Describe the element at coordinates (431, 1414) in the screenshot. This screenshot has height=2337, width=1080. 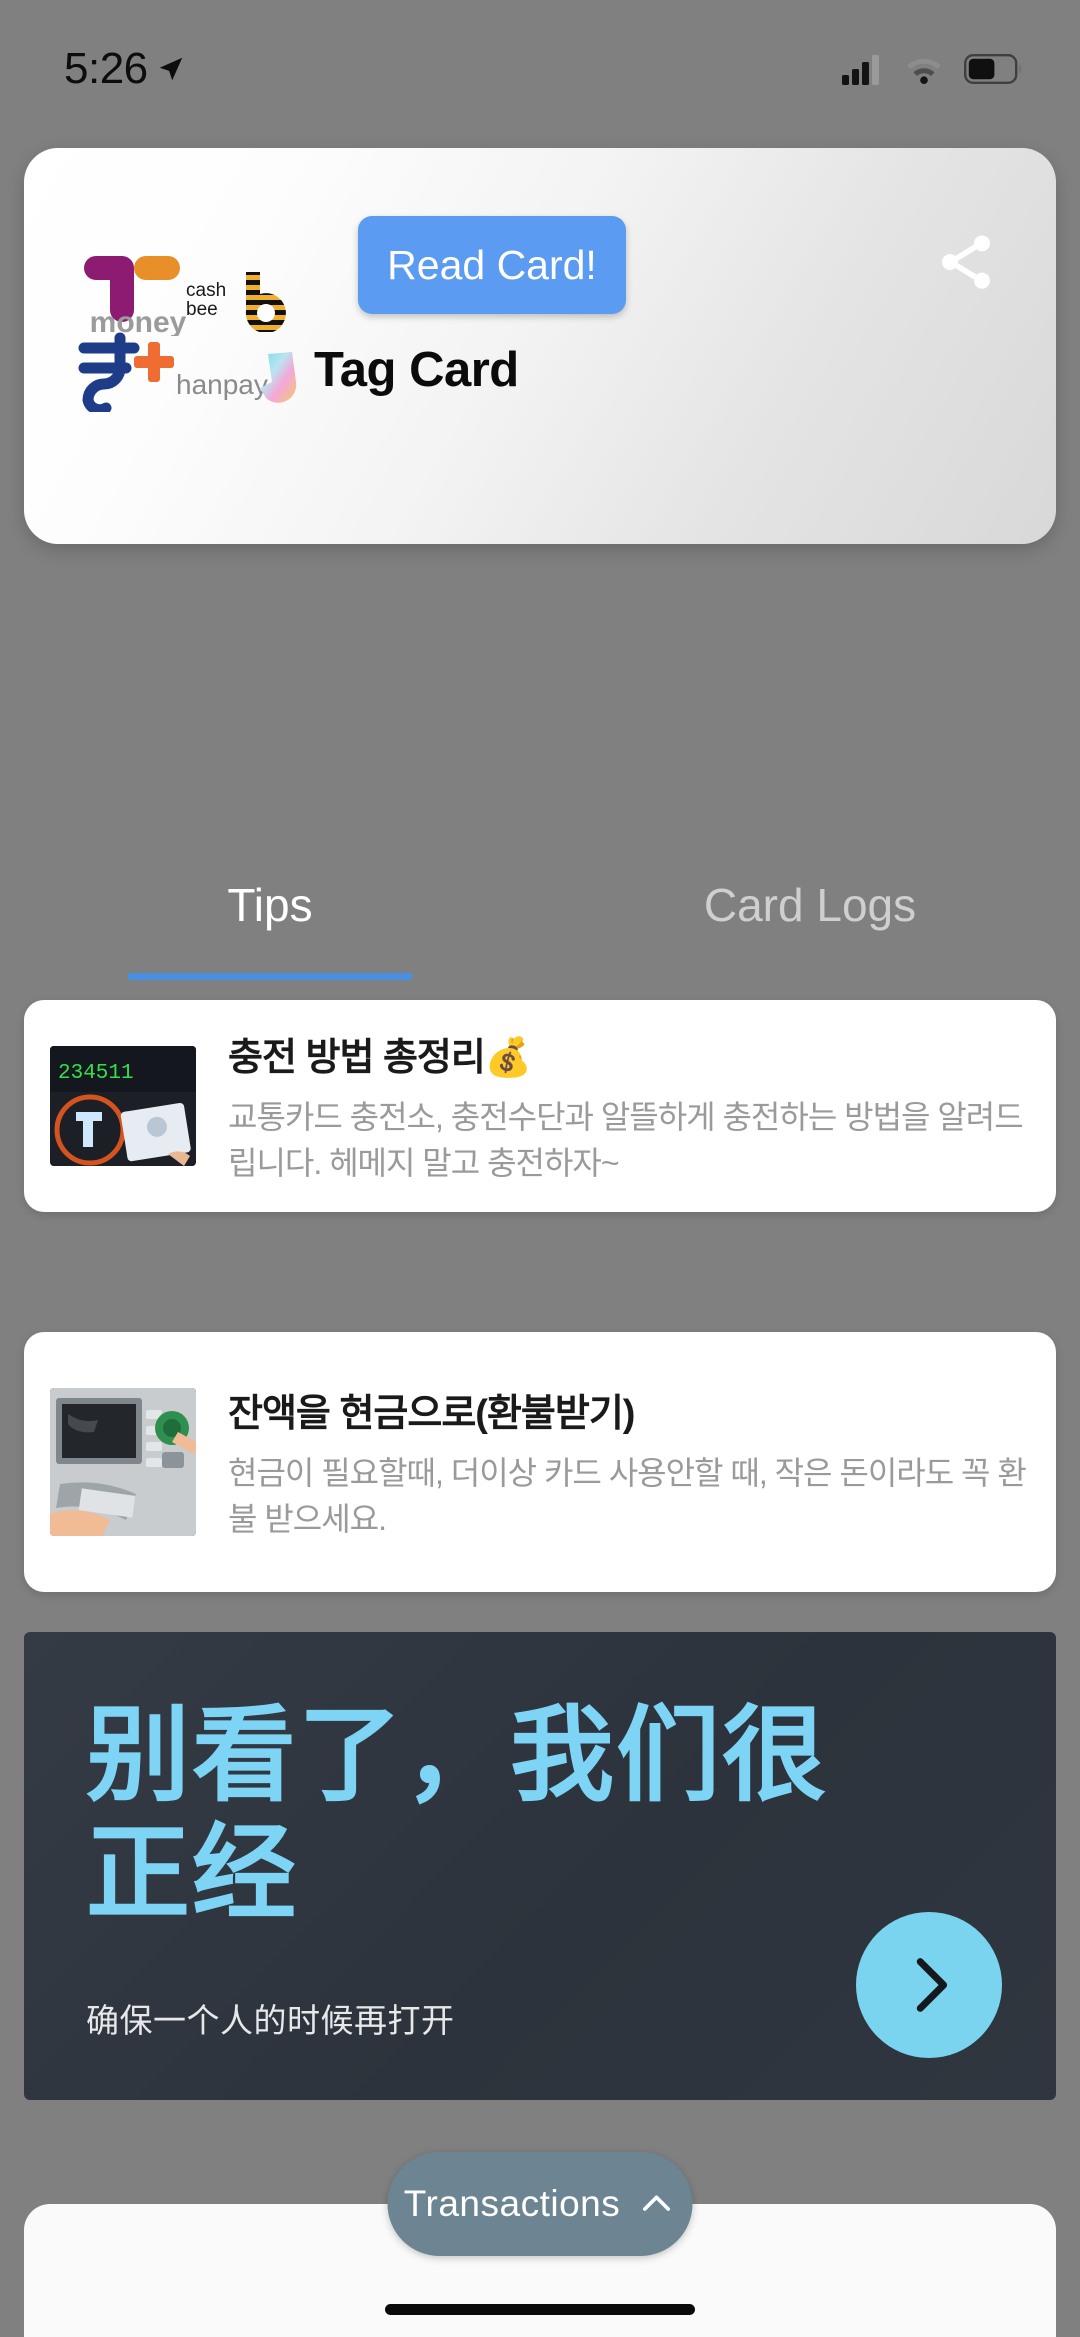
I see `tip-title: 잔액을 현금으로(환불받기)` at that location.